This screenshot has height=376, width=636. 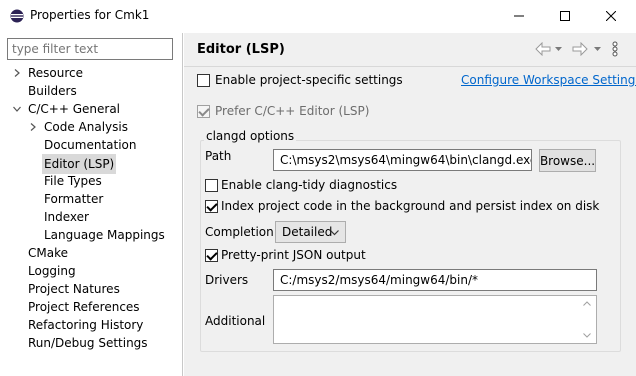 I want to click on tree-item: CMake, so click(x=91, y=253).